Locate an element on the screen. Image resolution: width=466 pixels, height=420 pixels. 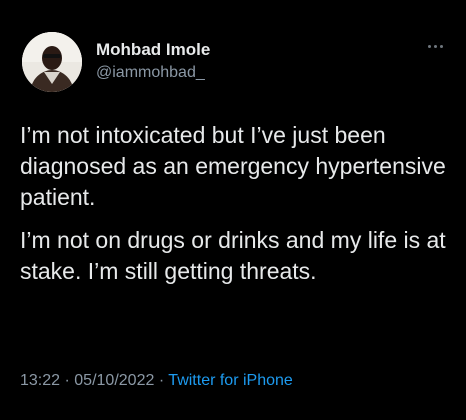
tweet-meta: 13:22 · 05/10/2022 · Twitter for iPhone is located at coordinates (156, 381).